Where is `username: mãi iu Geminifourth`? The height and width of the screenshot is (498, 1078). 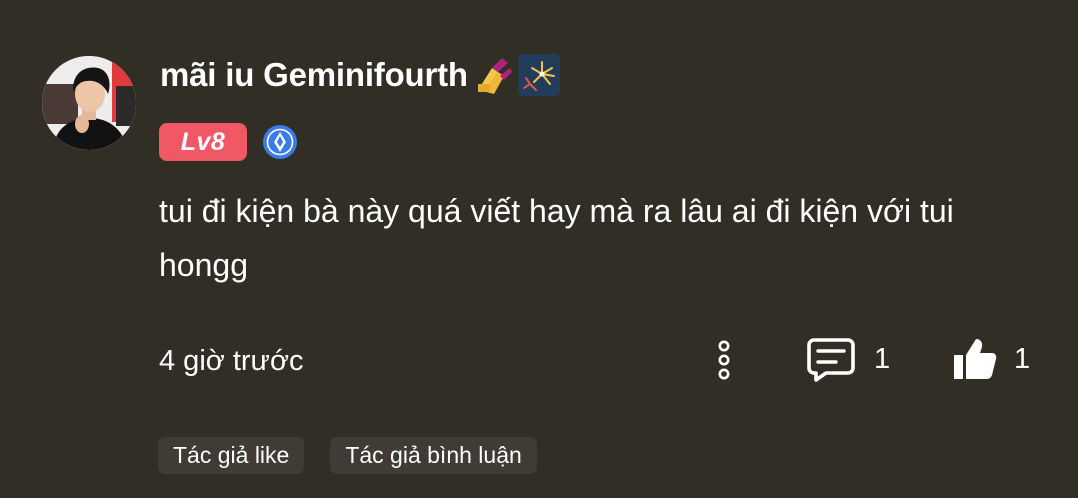
username: mãi iu Geminifourth is located at coordinates (314, 75).